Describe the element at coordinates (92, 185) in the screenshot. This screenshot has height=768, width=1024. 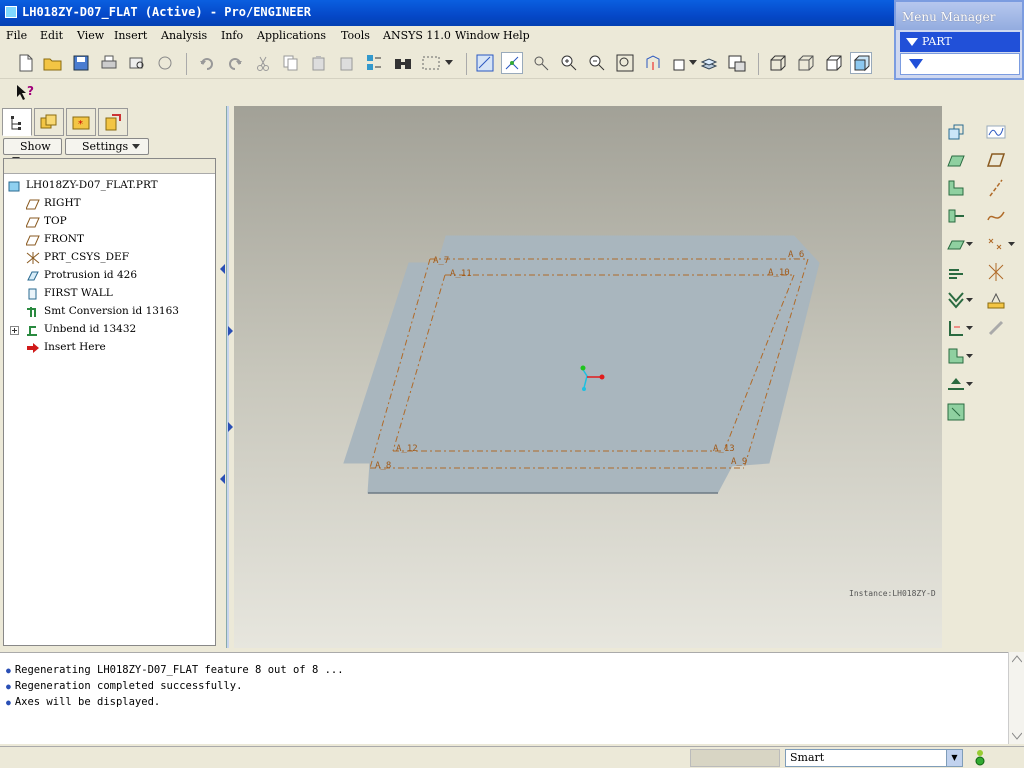
I see `tree-item-label: LH018ZY-D07_FLAT.PRT` at that location.